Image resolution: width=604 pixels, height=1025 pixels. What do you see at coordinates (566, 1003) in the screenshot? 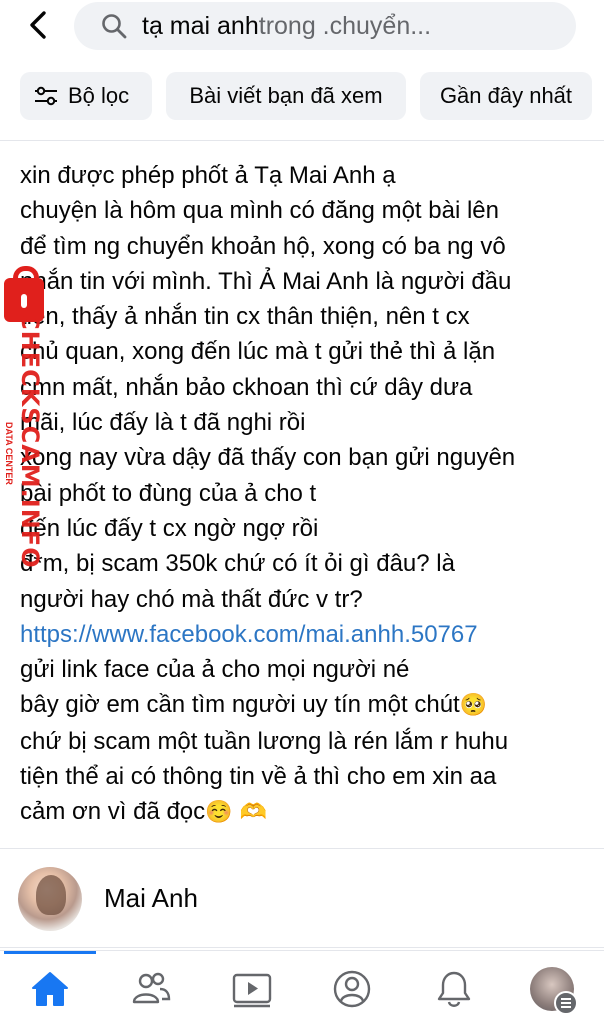
I see `hamburger-icon` at bounding box center [566, 1003].